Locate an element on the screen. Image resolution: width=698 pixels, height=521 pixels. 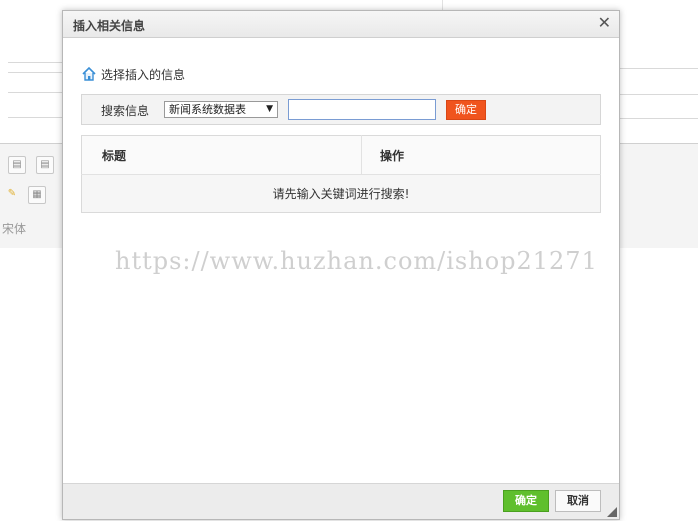
font-family-label: 宋体 is located at coordinates (14, 229).